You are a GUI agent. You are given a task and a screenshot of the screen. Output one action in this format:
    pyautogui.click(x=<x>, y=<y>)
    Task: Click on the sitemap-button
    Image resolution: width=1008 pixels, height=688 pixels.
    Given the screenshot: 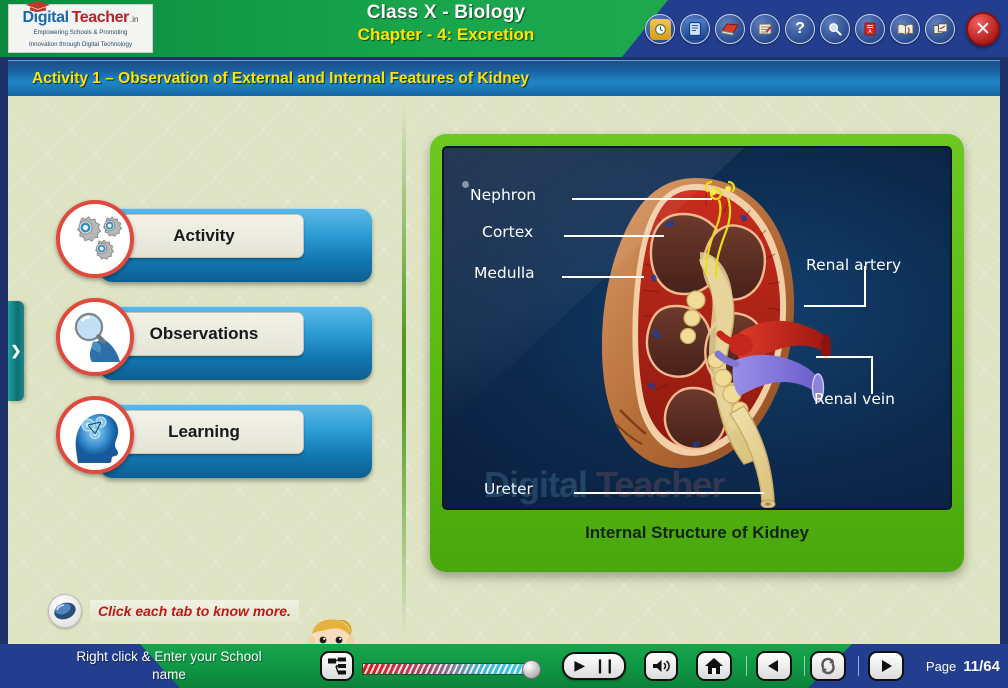 What is the action you would take?
    pyautogui.click(x=337, y=666)
    